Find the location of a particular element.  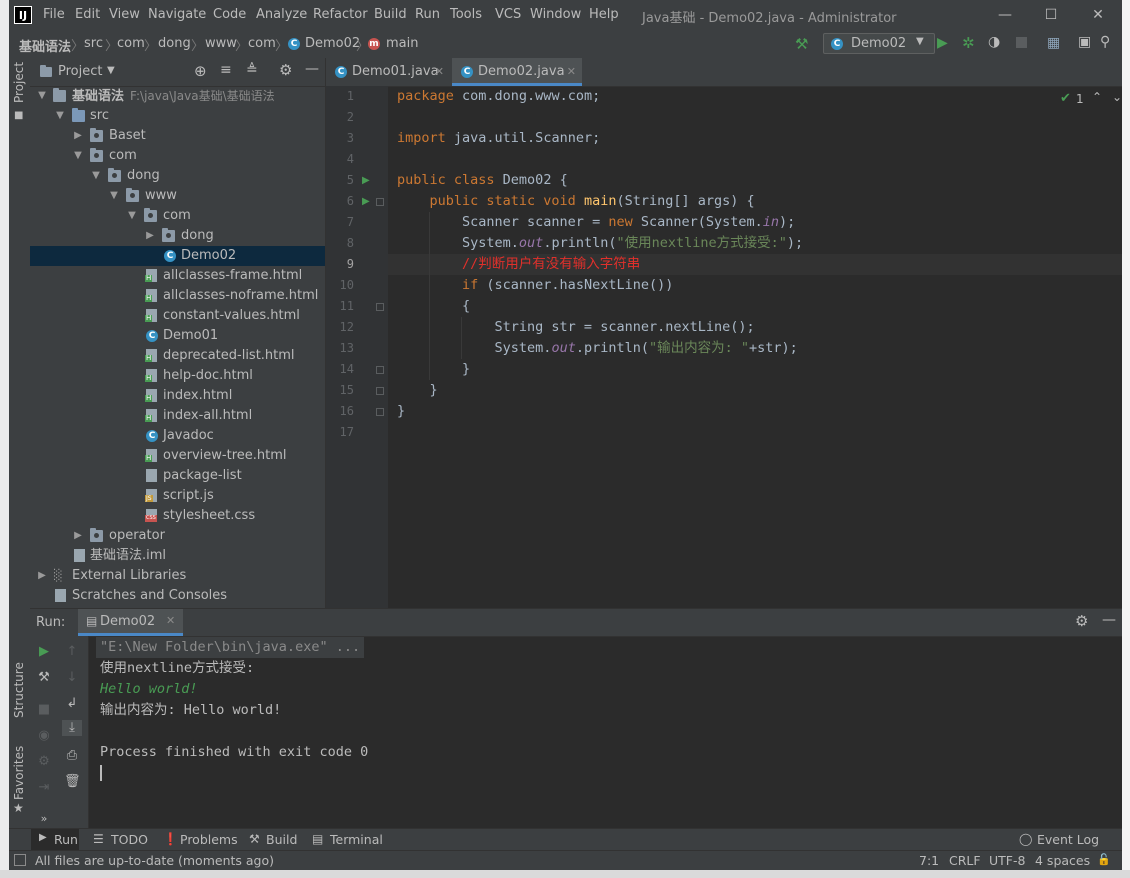

tree-row: ▼ src is located at coordinates (177, 116).